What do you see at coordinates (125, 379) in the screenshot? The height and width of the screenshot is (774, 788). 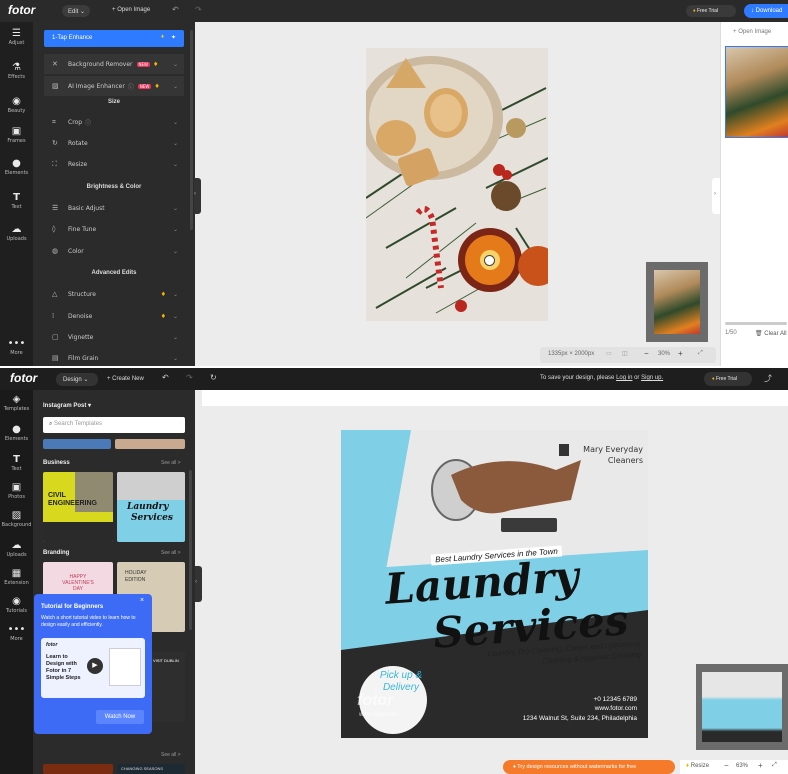 I see `create-new-button: + Create New` at bounding box center [125, 379].